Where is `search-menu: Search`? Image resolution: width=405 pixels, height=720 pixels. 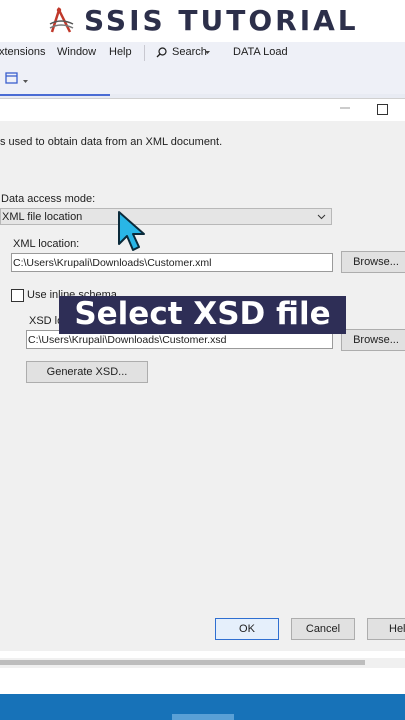
search-menu: Search is located at coordinates (189, 52).